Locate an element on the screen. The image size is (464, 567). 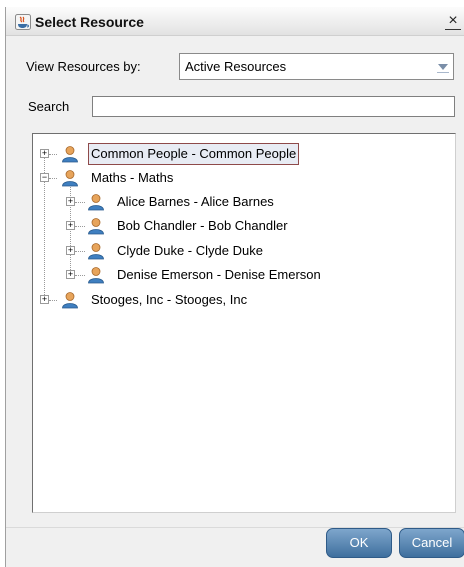
search-input is located at coordinates (273, 106).